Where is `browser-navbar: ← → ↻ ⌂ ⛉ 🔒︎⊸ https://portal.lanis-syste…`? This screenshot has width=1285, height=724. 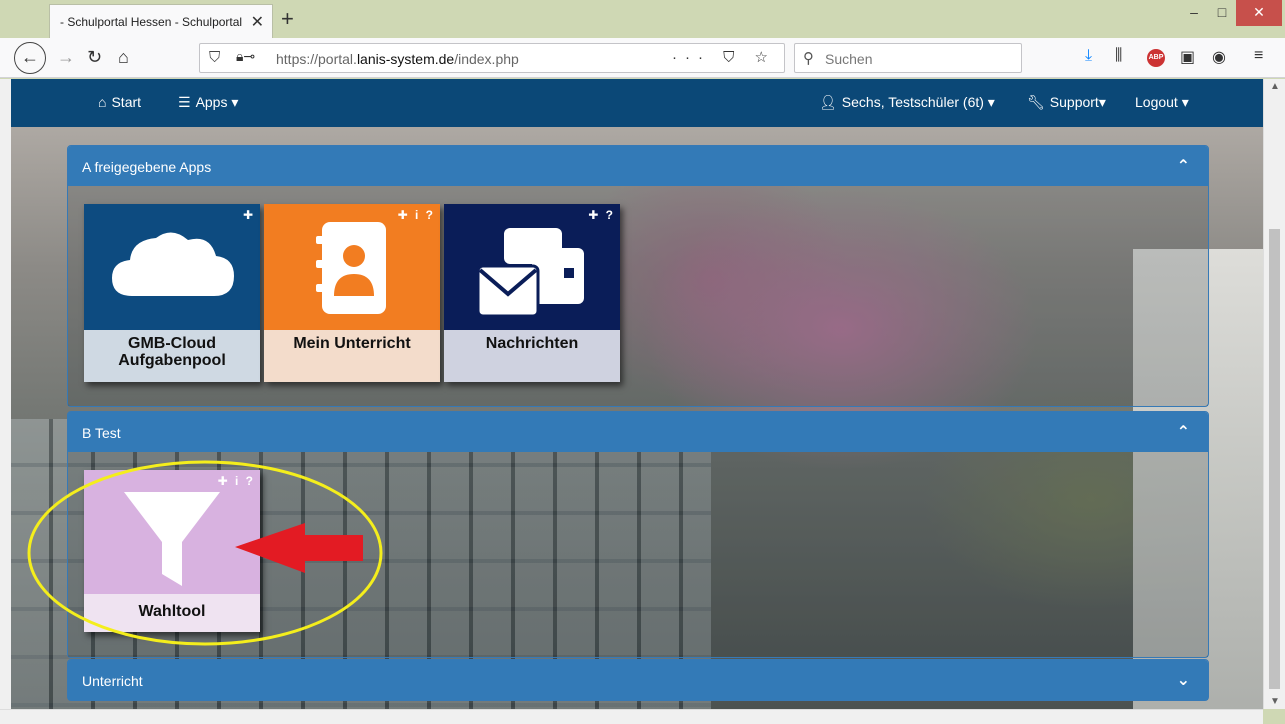 browser-navbar: ← → ↻ ⌂ ⛉ 🔒︎⊸ https://portal.lanis-syste… is located at coordinates (642, 58).